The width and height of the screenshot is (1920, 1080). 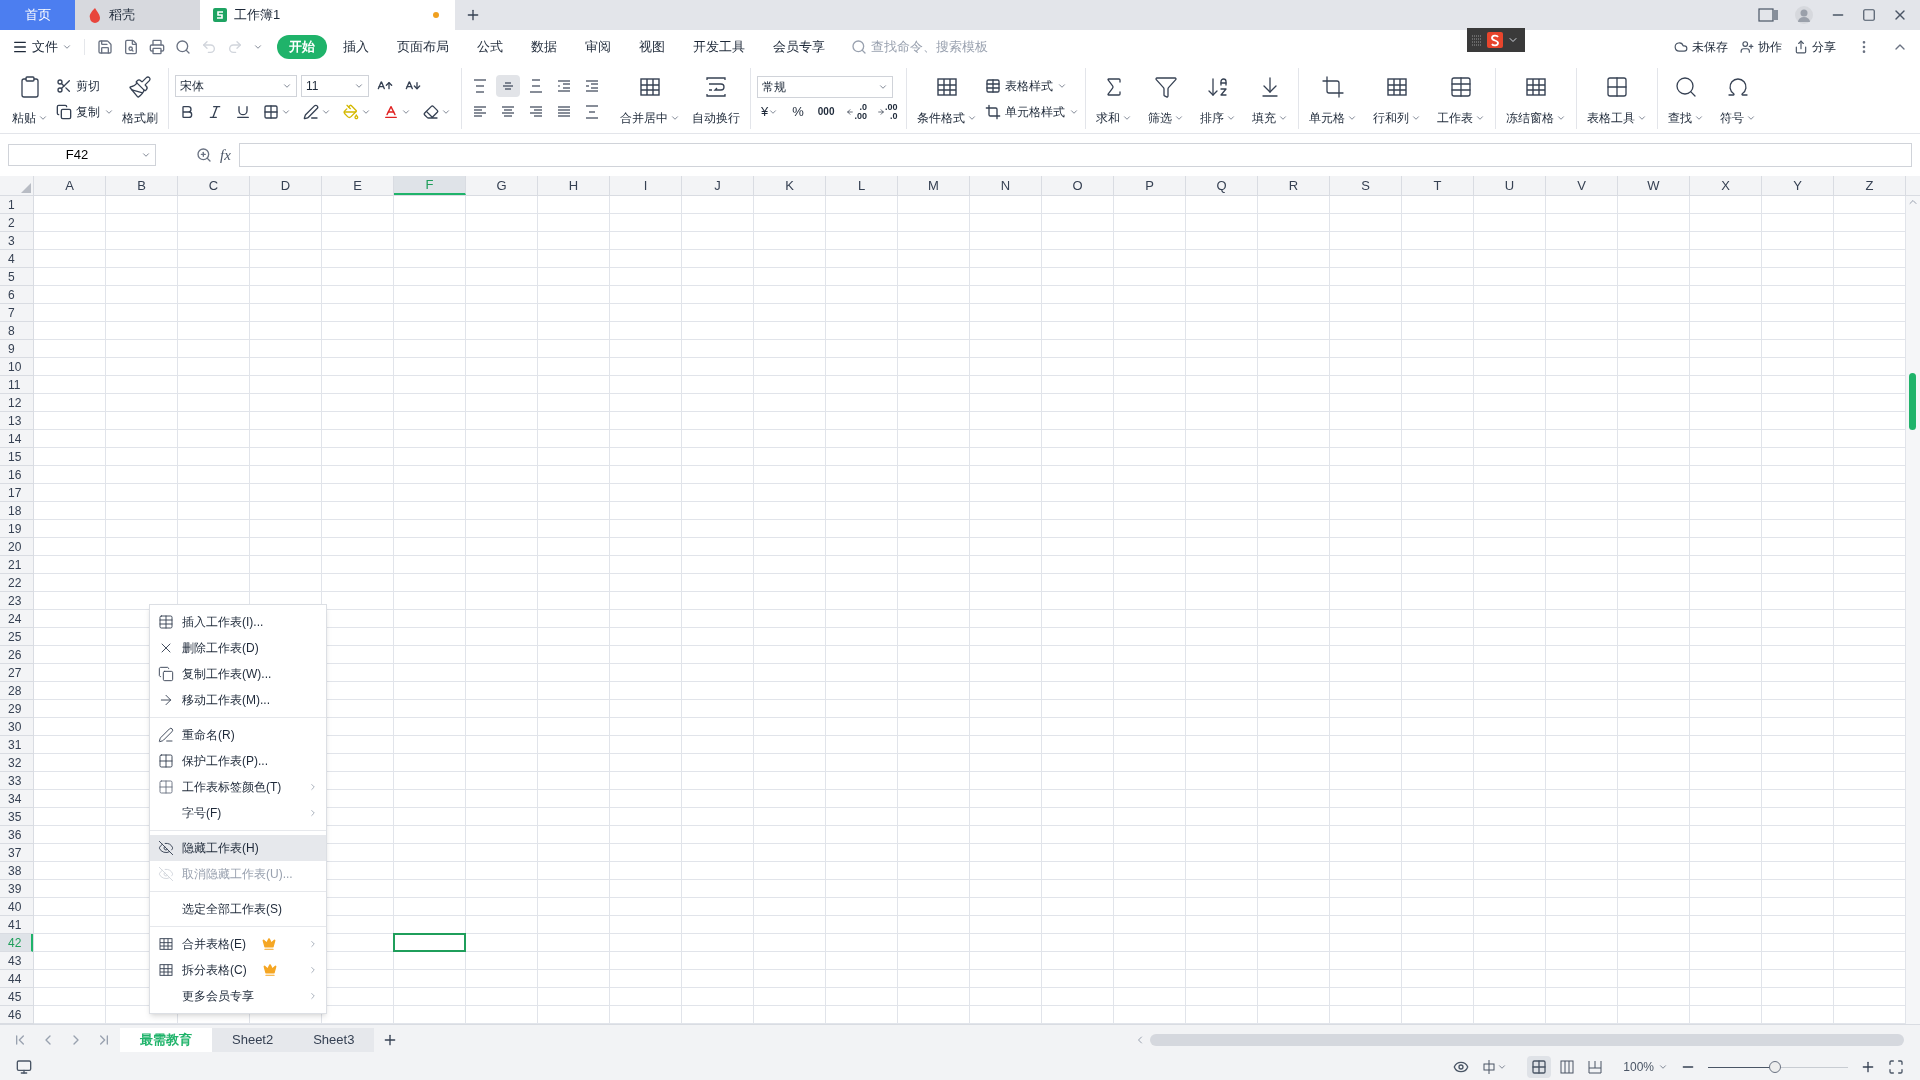 I want to click on column-header: Z, so click(x=1870, y=185).